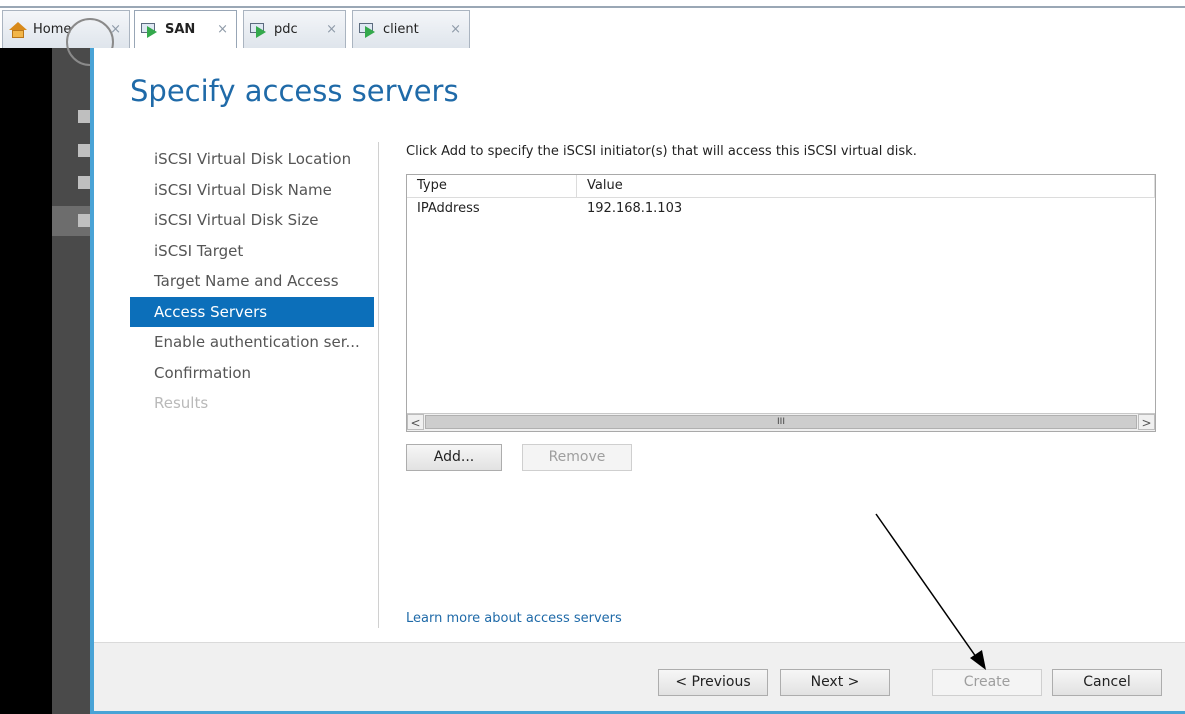 The width and height of the screenshot is (1185, 714). I want to click on learn-more-link: Learn more about access servers, so click(514, 618).